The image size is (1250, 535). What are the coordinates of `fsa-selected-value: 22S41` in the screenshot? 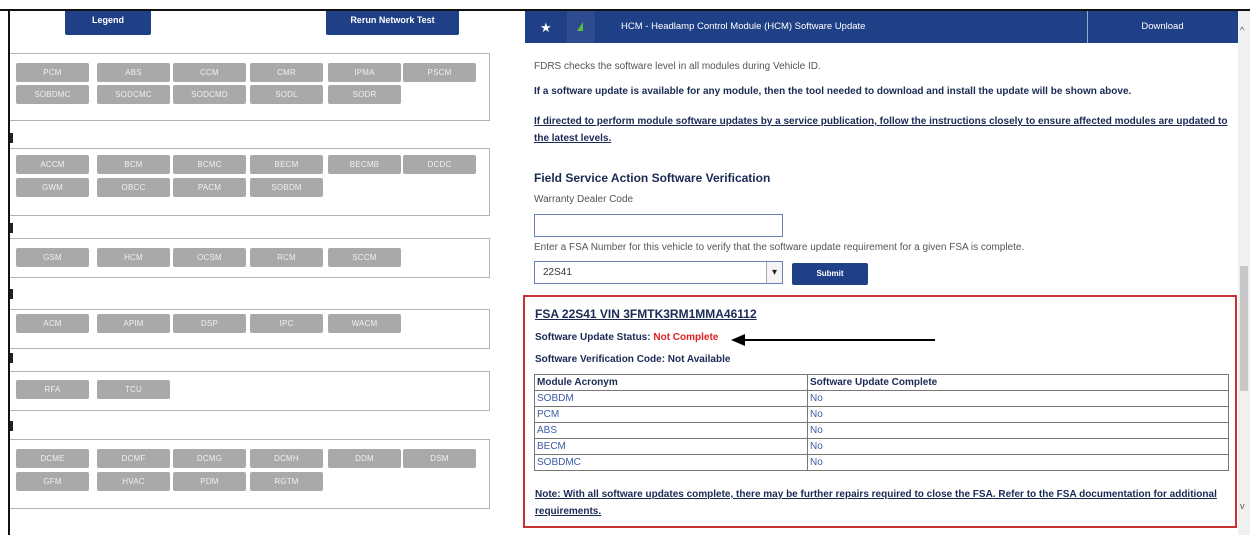 It's located at (557, 272).